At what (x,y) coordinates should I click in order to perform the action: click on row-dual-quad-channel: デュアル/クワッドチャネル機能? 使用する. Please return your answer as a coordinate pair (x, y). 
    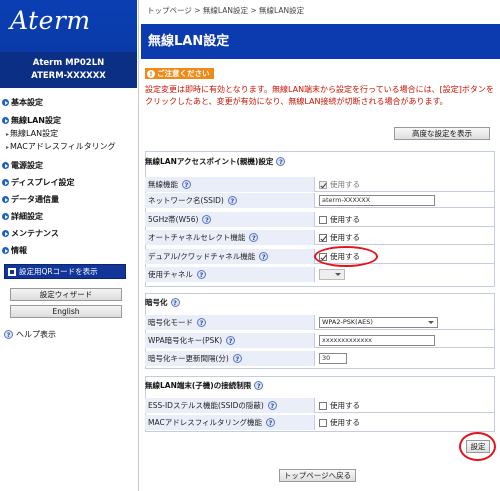
    Looking at the image, I should click on (320, 256).